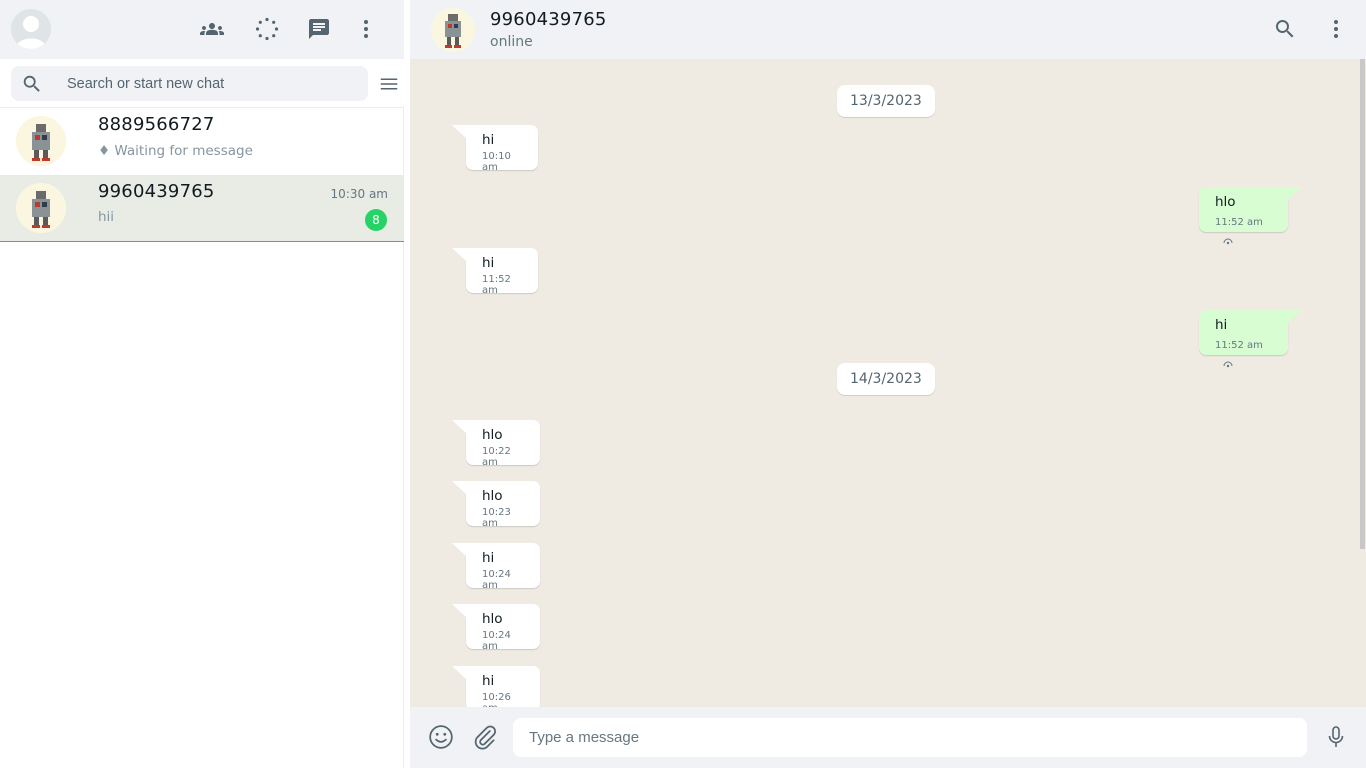  I want to click on chat-preview: hii, so click(106, 217).